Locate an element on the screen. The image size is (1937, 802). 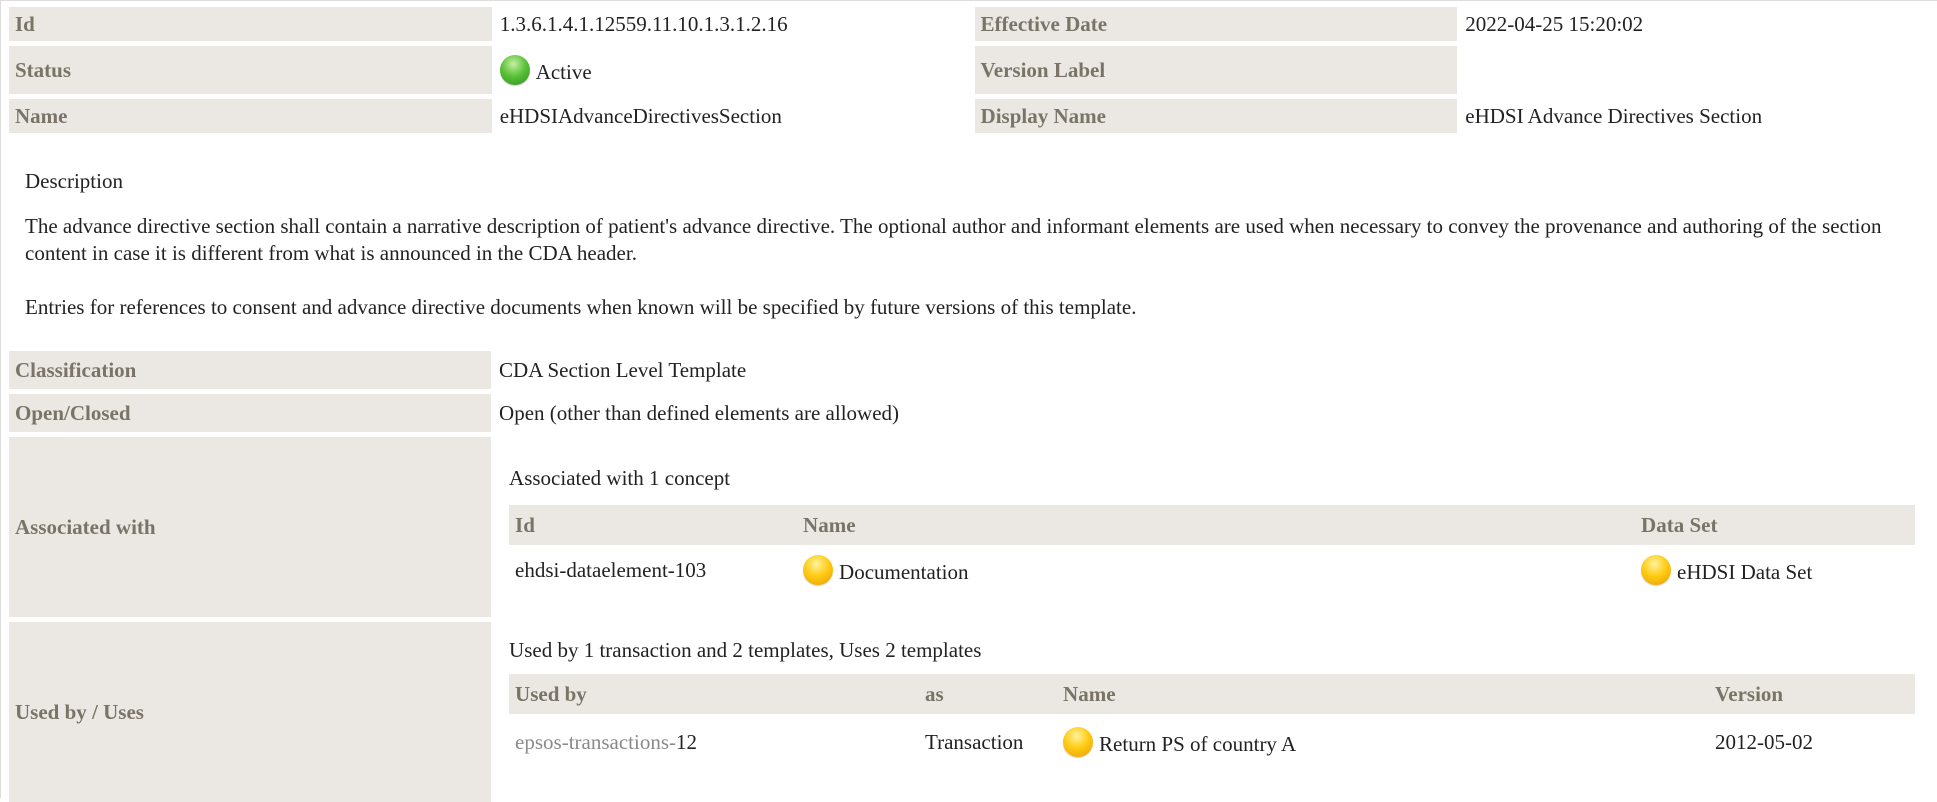
used-by-as: Transaction is located at coordinates (974, 741).